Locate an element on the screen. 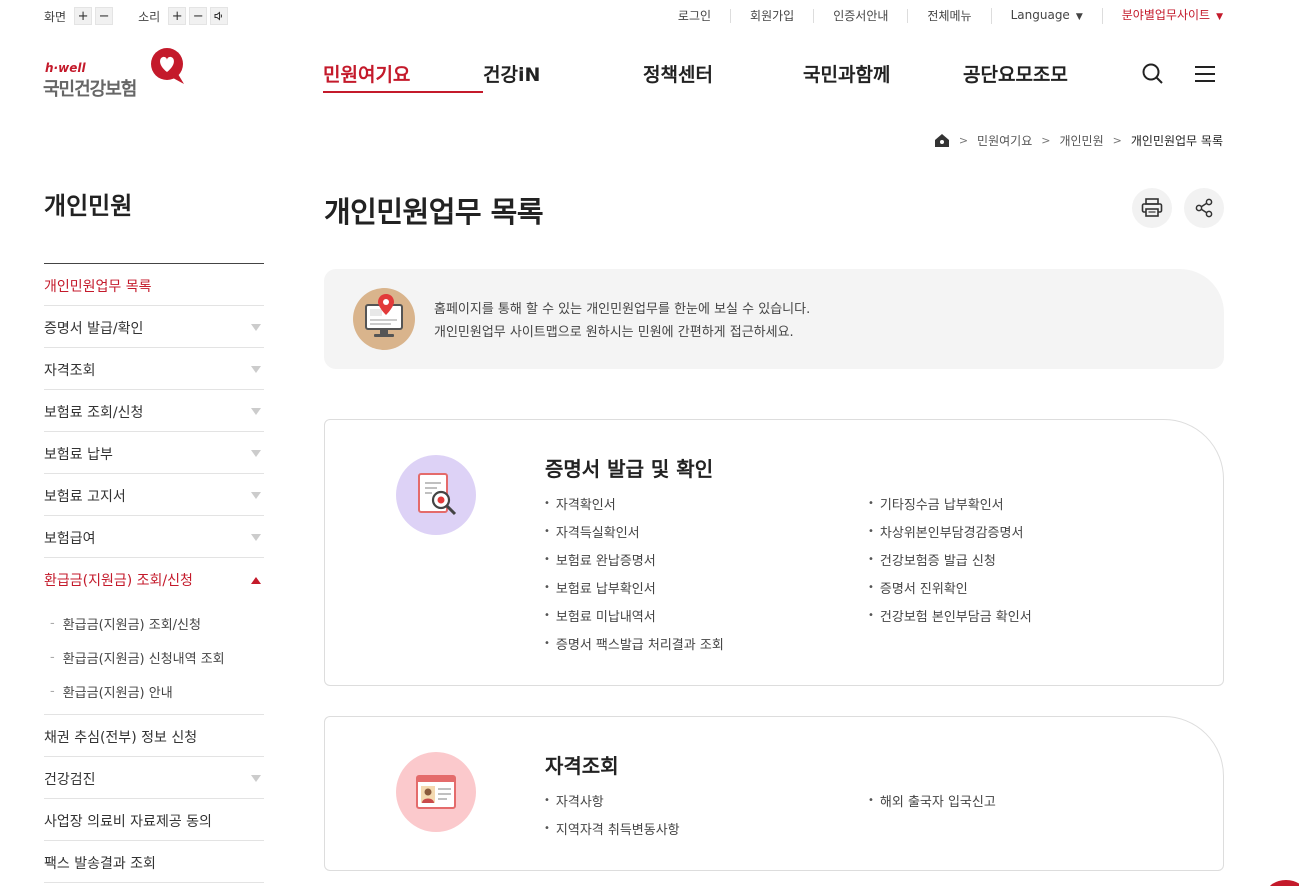  sidebar-item-refunds: 환급금(지원금) 조회/신청 is located at coordinates (154, 579).